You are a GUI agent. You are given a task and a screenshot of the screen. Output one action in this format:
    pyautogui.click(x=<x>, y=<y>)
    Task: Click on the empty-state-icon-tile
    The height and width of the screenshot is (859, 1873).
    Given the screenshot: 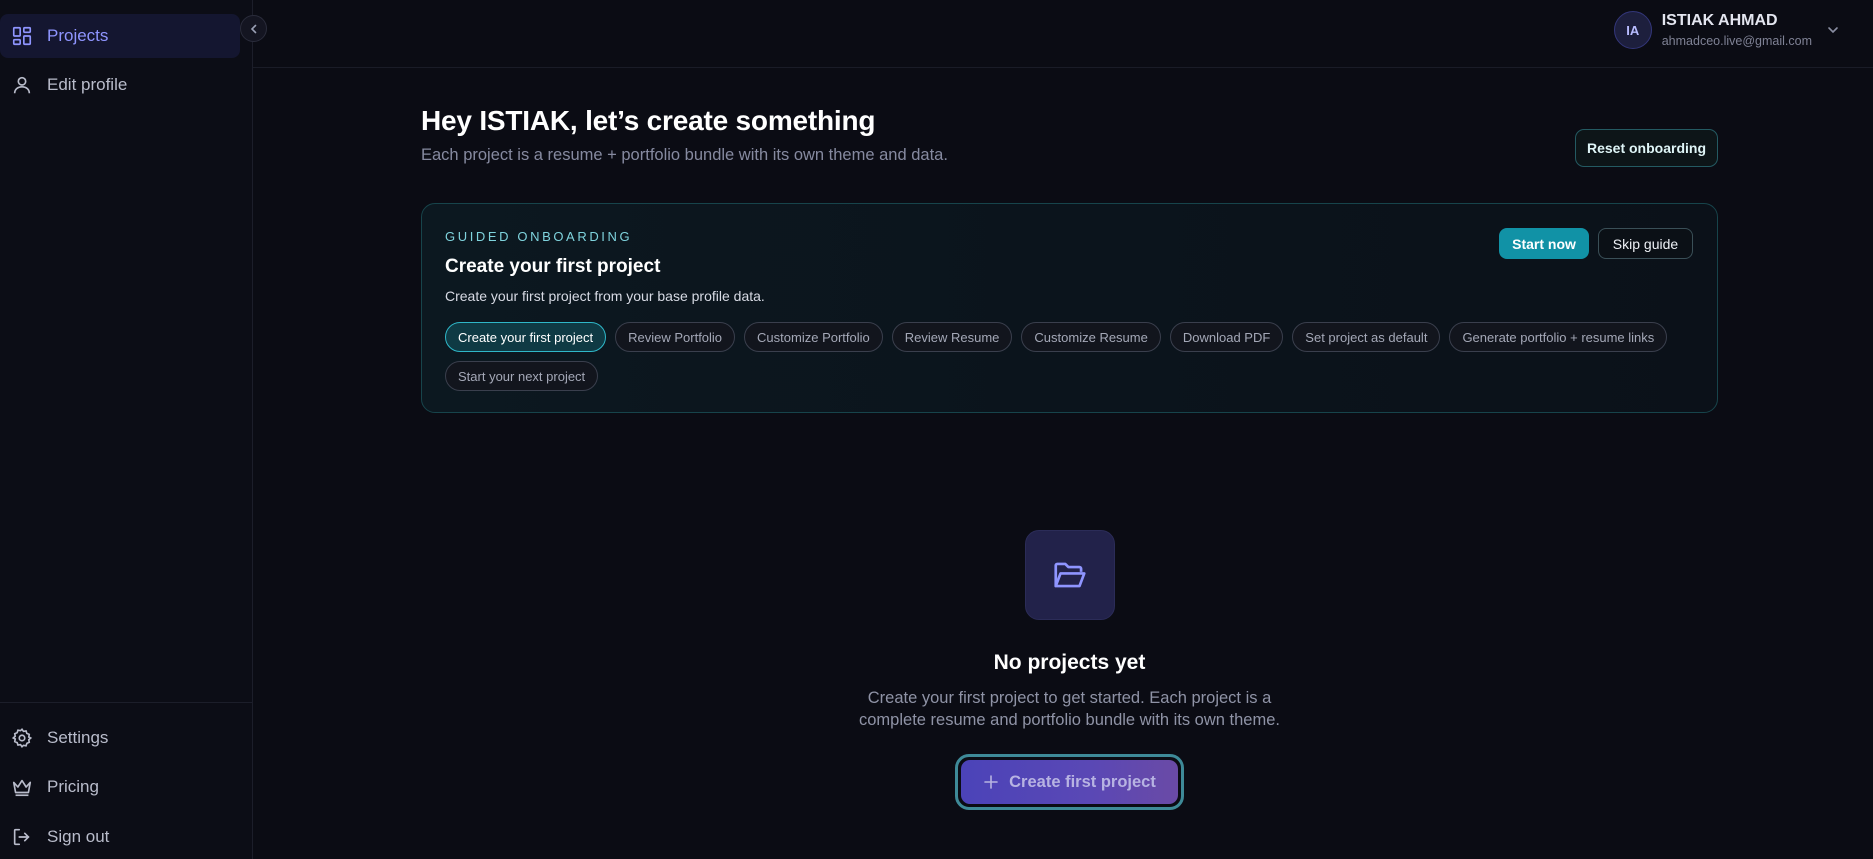 What is the action you would take?
    pyautogui.click(x=1070, y=575)
    